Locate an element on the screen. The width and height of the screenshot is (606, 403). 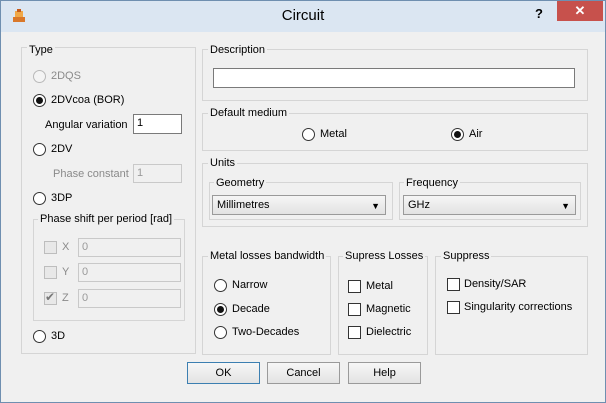
cancel-button: Cancel is located at coordinates (303, 373).